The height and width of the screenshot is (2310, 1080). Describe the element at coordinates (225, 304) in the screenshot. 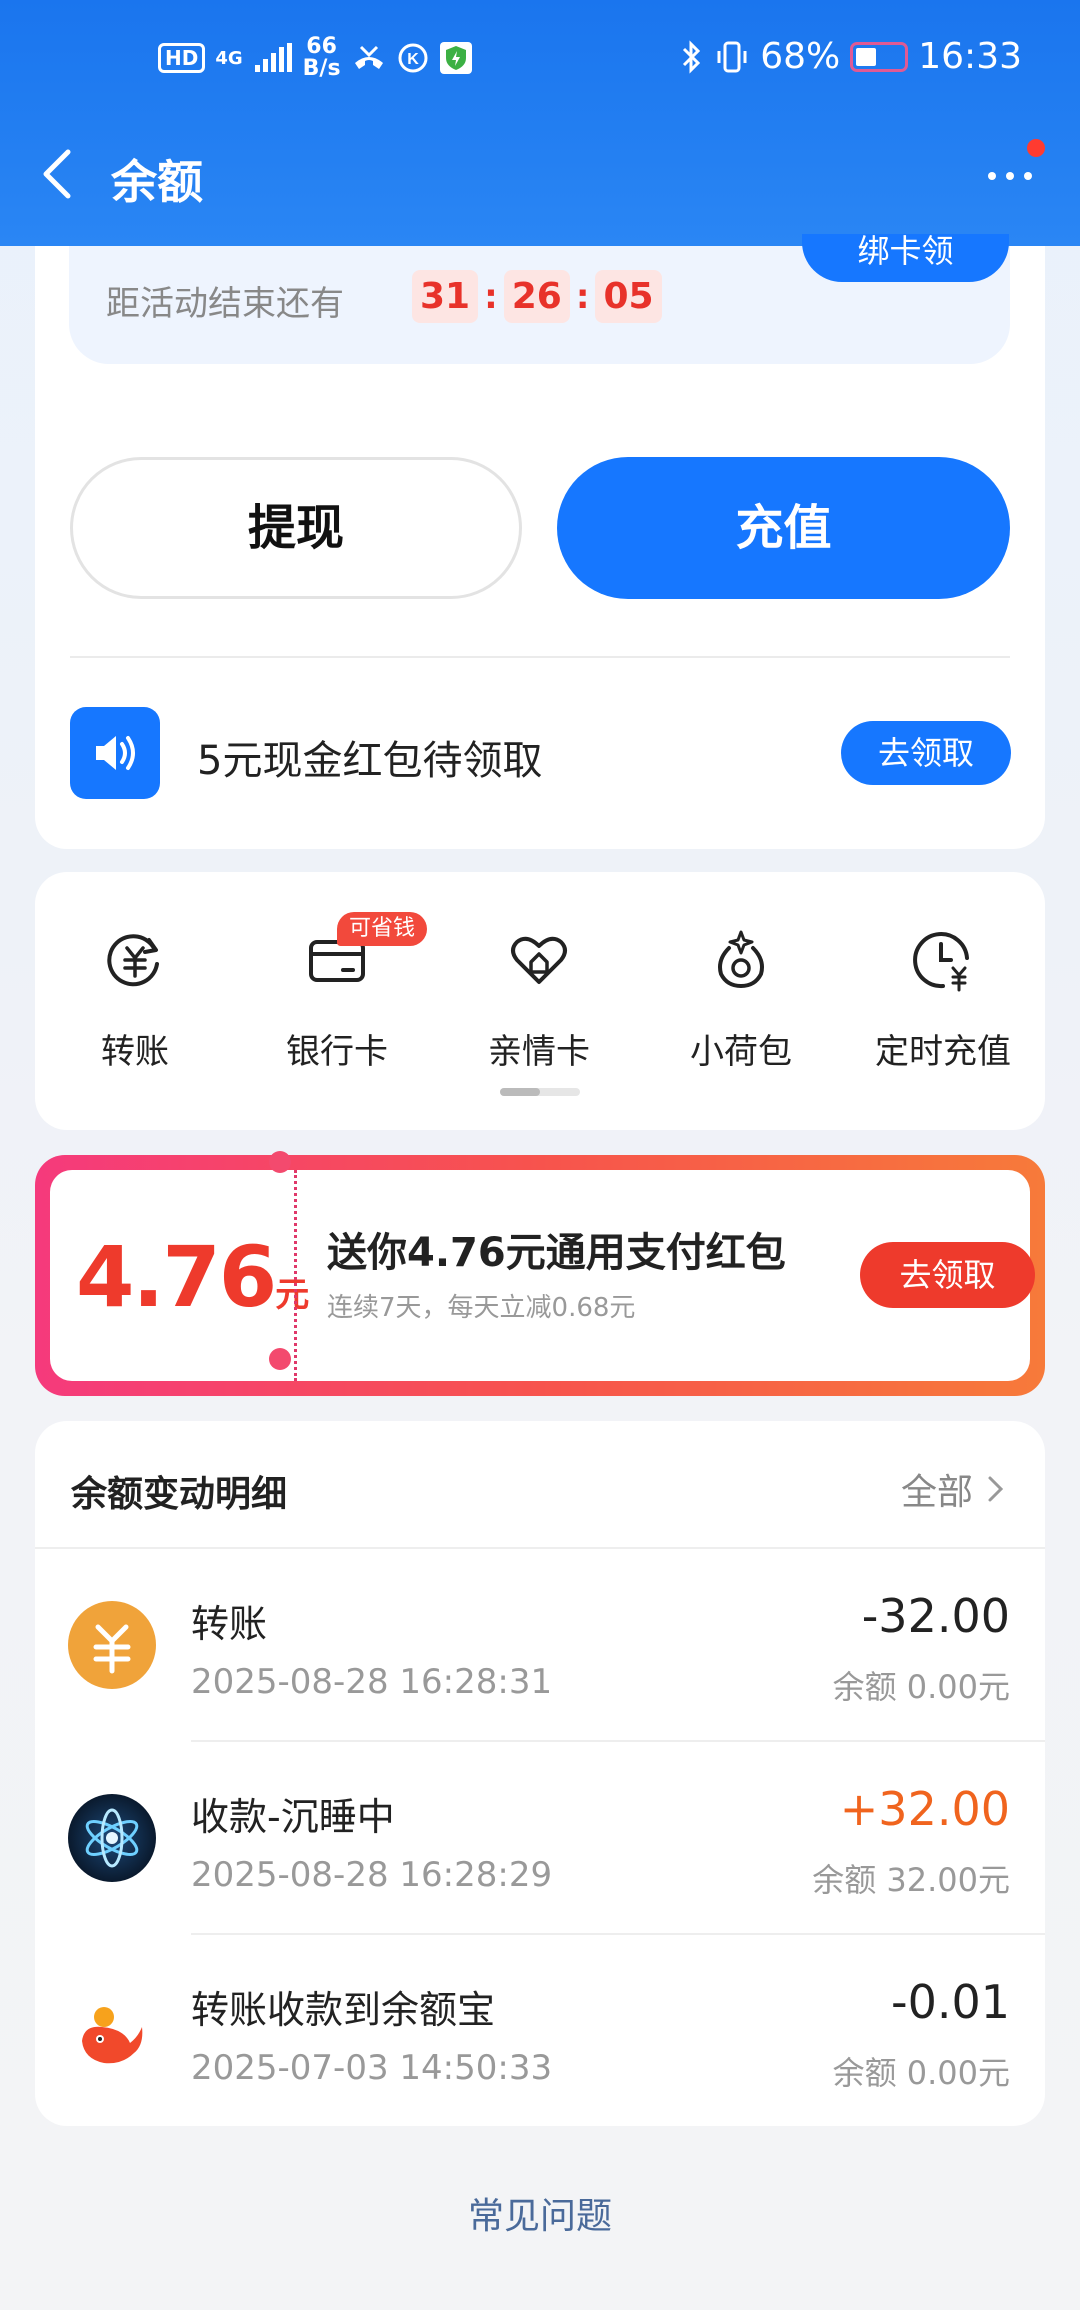

I see `countdown-label: 距活动结束还有` at that location.